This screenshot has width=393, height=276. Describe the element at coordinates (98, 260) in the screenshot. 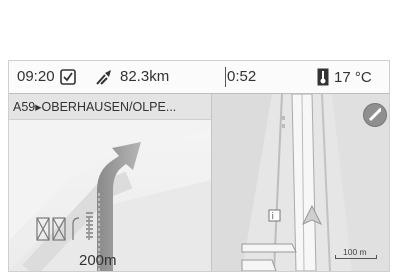

I see `next-maneuver-distance: 200m` at that location.